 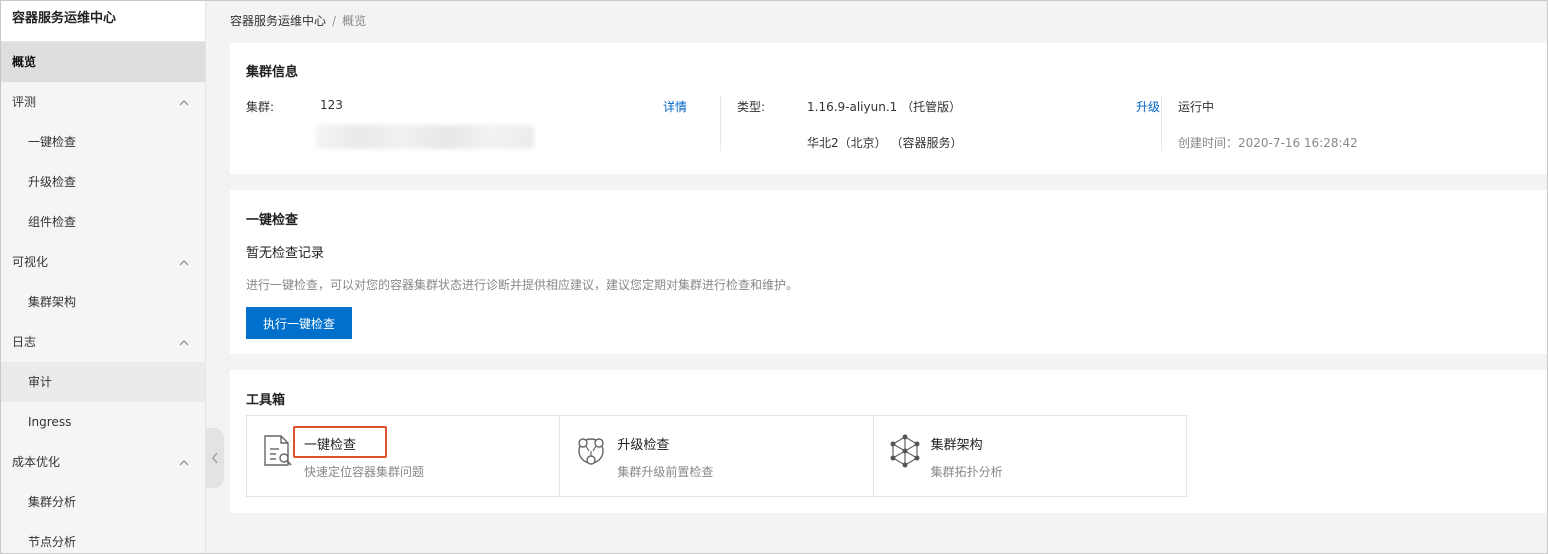 What do you see at coordinates (102, 142) in the screenshot?
I see `sidebar-item-quick-check: 一键检查` at bounding box center [102, 142].